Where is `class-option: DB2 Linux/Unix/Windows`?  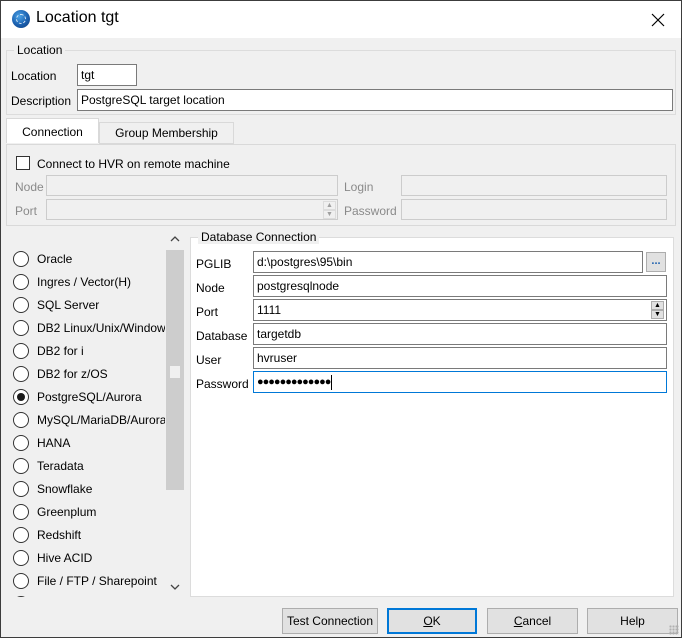 class-option: DB2 Linux/Unix/Windows is located at coordinates (92, 328).